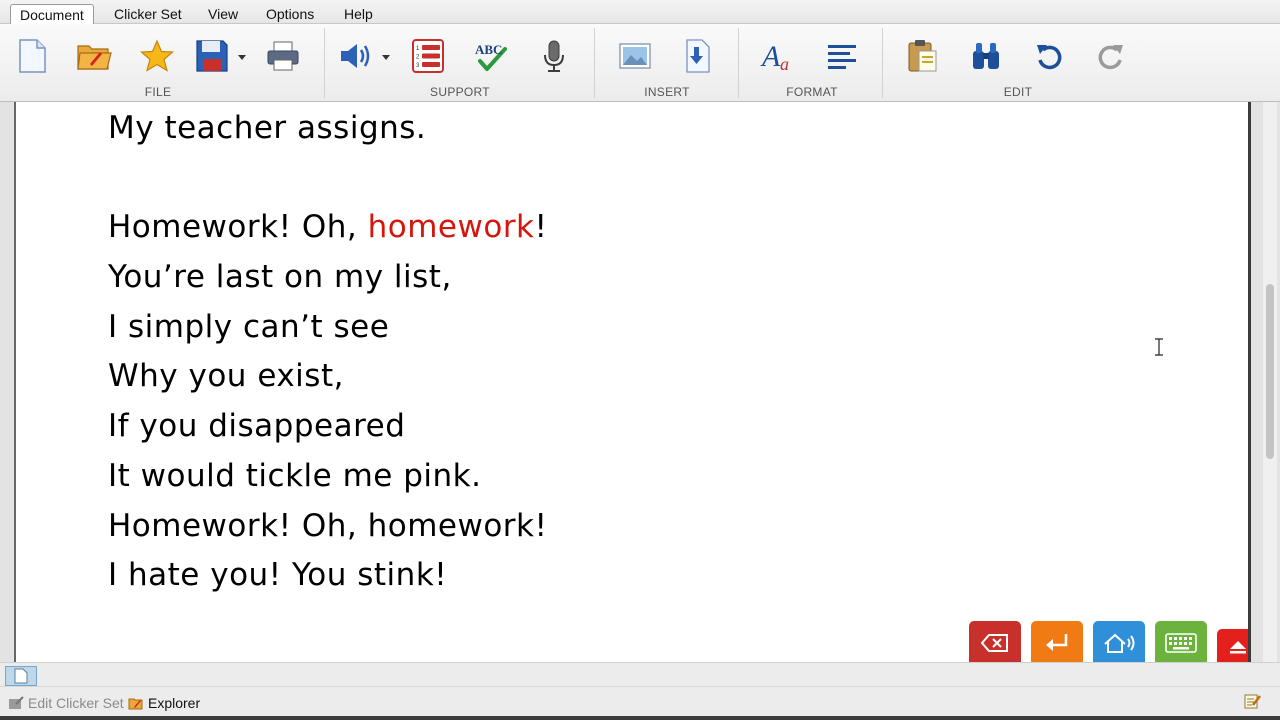 Image resolution: width=1280 pixels, height=720 pixels. What do you see at coordinates (1018, 92) in the screenshot?
I see `edit-group-label: EDIT` at bounding box center [1018, 92].